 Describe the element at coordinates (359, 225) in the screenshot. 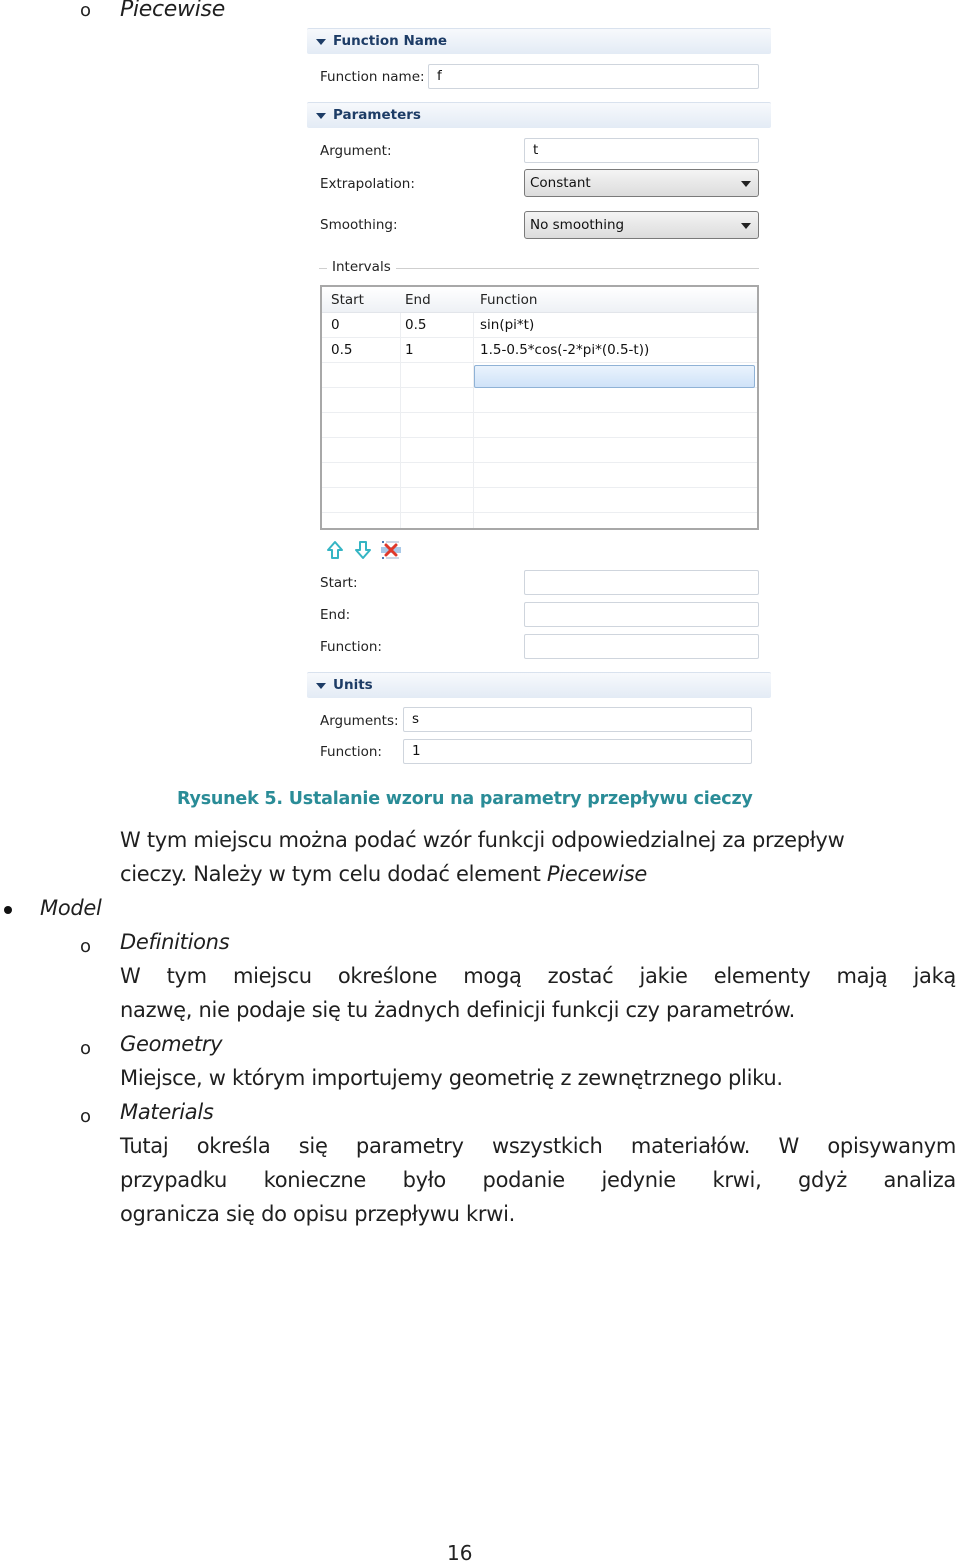

I see `smoothing-label: Smoothing:` at that location.